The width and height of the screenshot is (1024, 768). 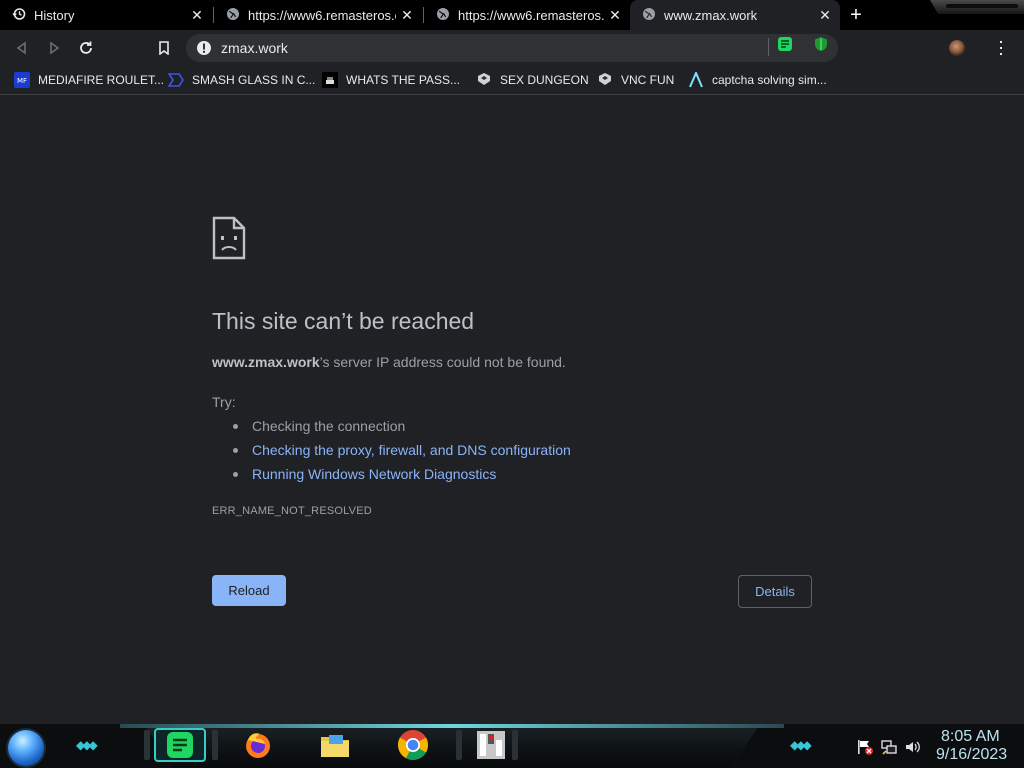 I want to click on tab-remasteros-2: https://www6.remasteros.org ✕, so click(x=527, y=15).